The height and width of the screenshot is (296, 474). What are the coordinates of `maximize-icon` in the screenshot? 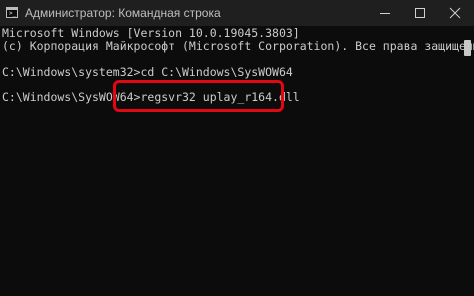 It's located at (420, 13).